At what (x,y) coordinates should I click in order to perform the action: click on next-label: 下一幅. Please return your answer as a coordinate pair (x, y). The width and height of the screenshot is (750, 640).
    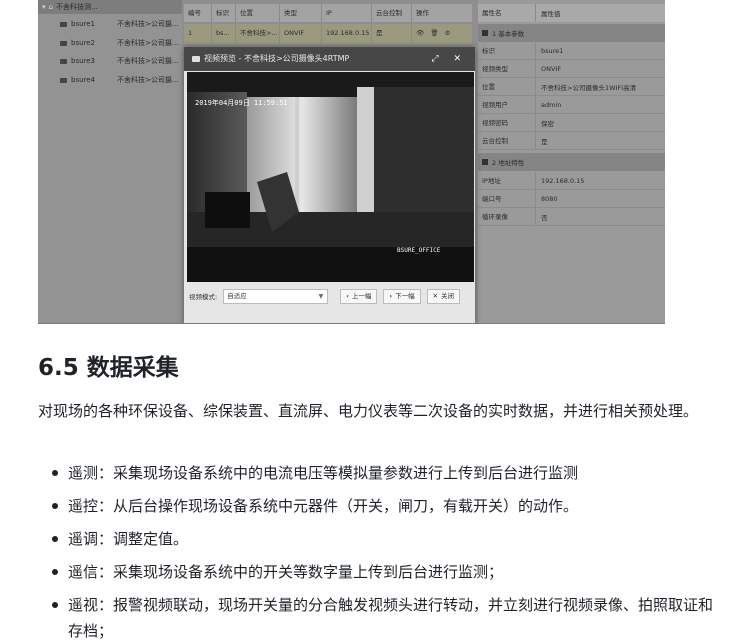
    Looking at the image, I should click on (405, 295).